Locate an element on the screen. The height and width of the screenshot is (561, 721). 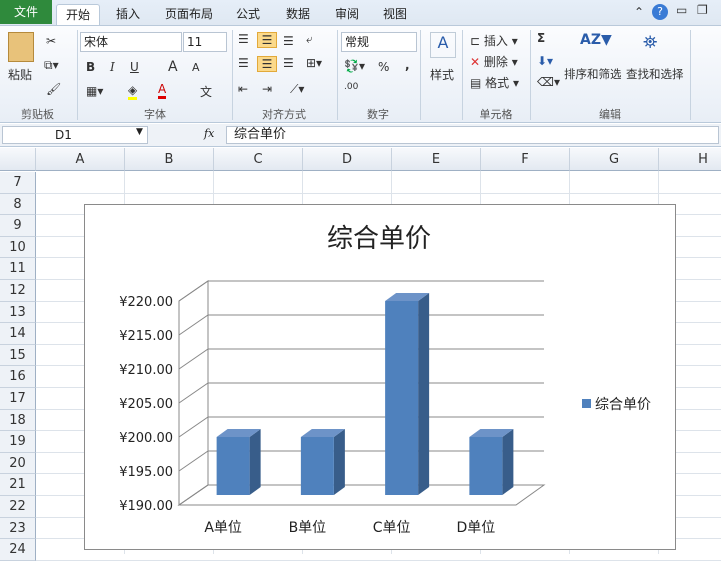
fill-color-icon: ◈ is located at coordinates (133, 91).